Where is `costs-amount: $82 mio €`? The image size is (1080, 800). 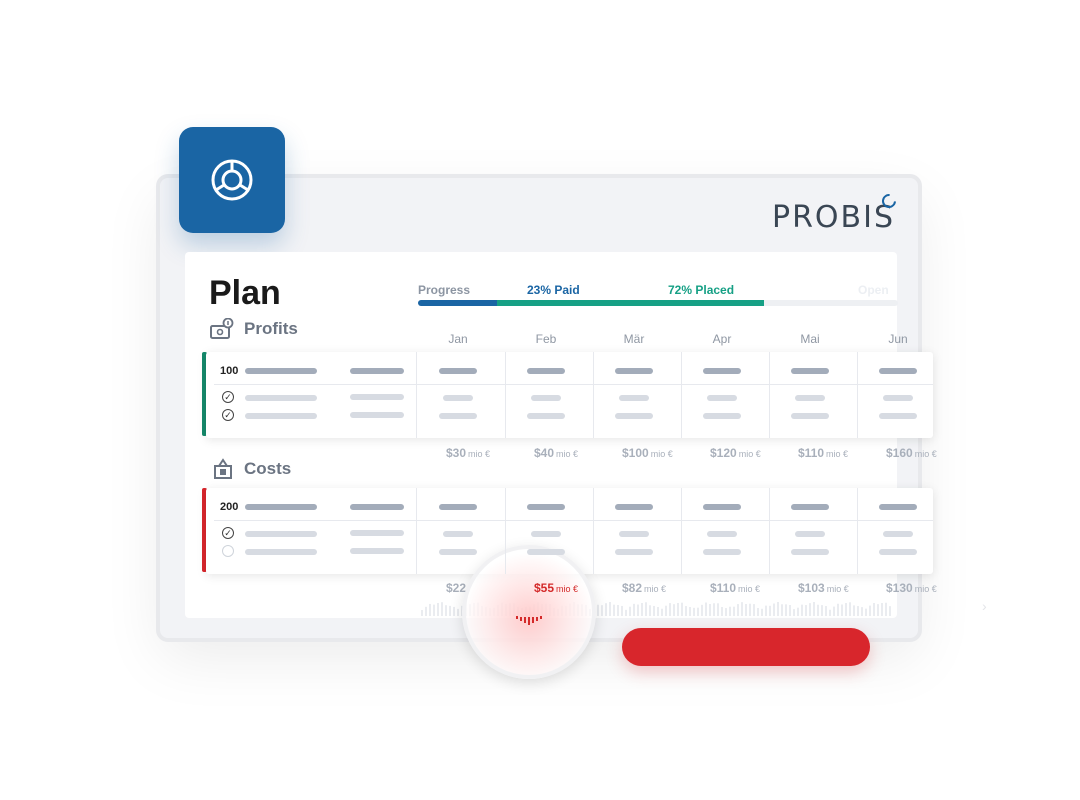
costs-amount: $82 mio € is located at coordinates (644, 588).